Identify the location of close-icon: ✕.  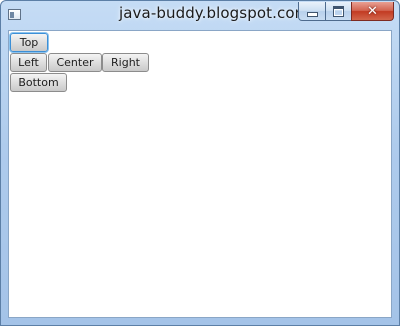
(372, 11).